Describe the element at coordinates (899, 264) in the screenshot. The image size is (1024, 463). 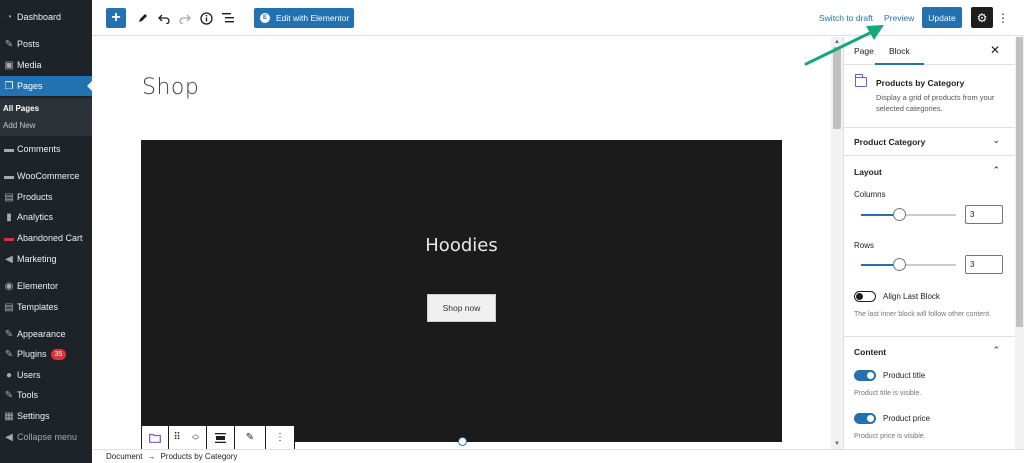
I see `rows-slider-knob` at that location.